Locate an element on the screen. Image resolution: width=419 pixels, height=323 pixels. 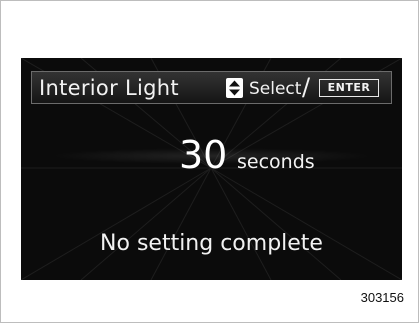
menu-header: Interior Light Select / ENTER is located at coordinates (211, 87).